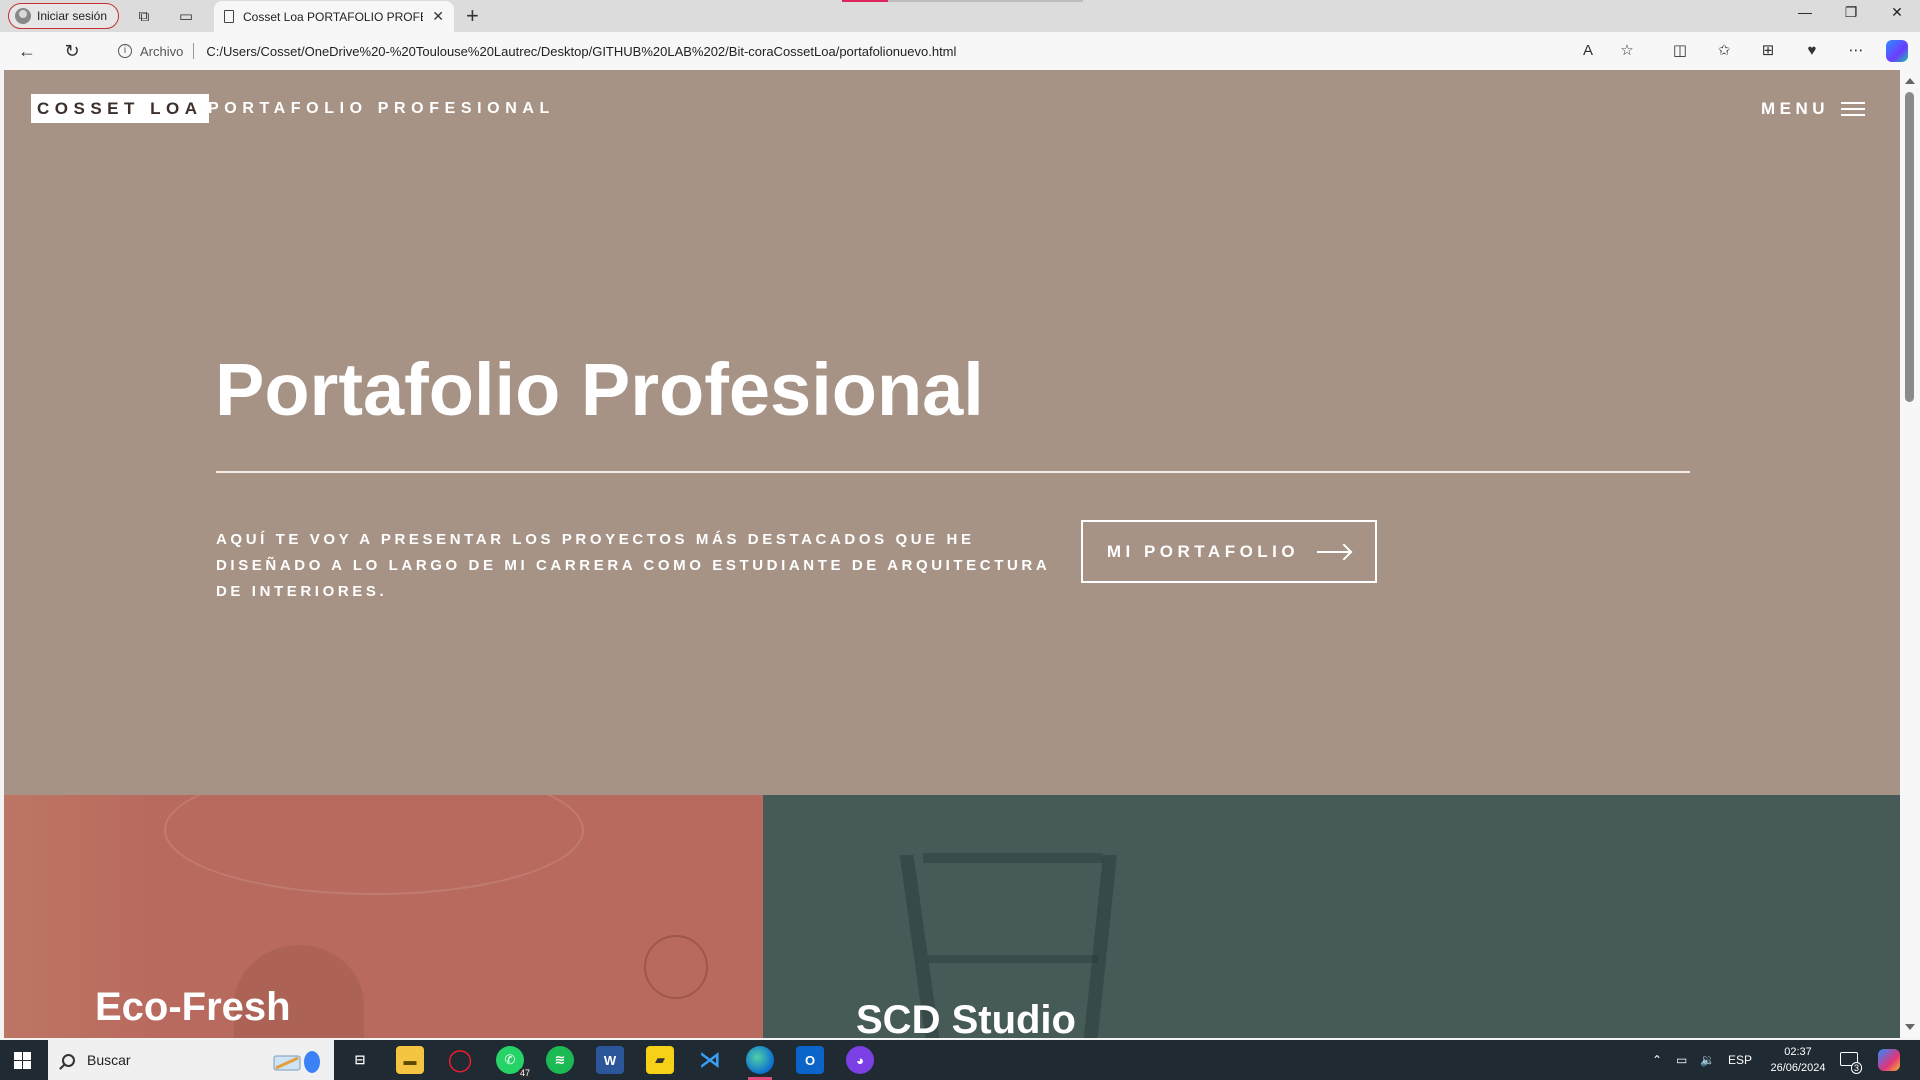  What do you see at coordinates (1910, 81) in the screenshot?
I see `scroll-up-icon` at bounding box center [1910, 81].